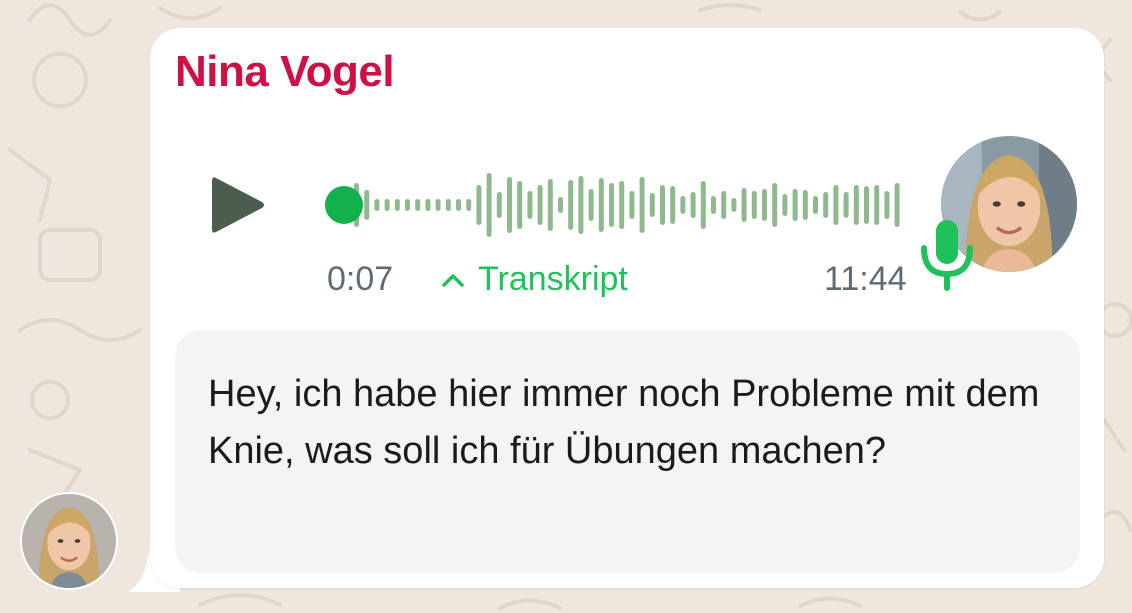  I want to click on microphone-icon, so click(947, 255).